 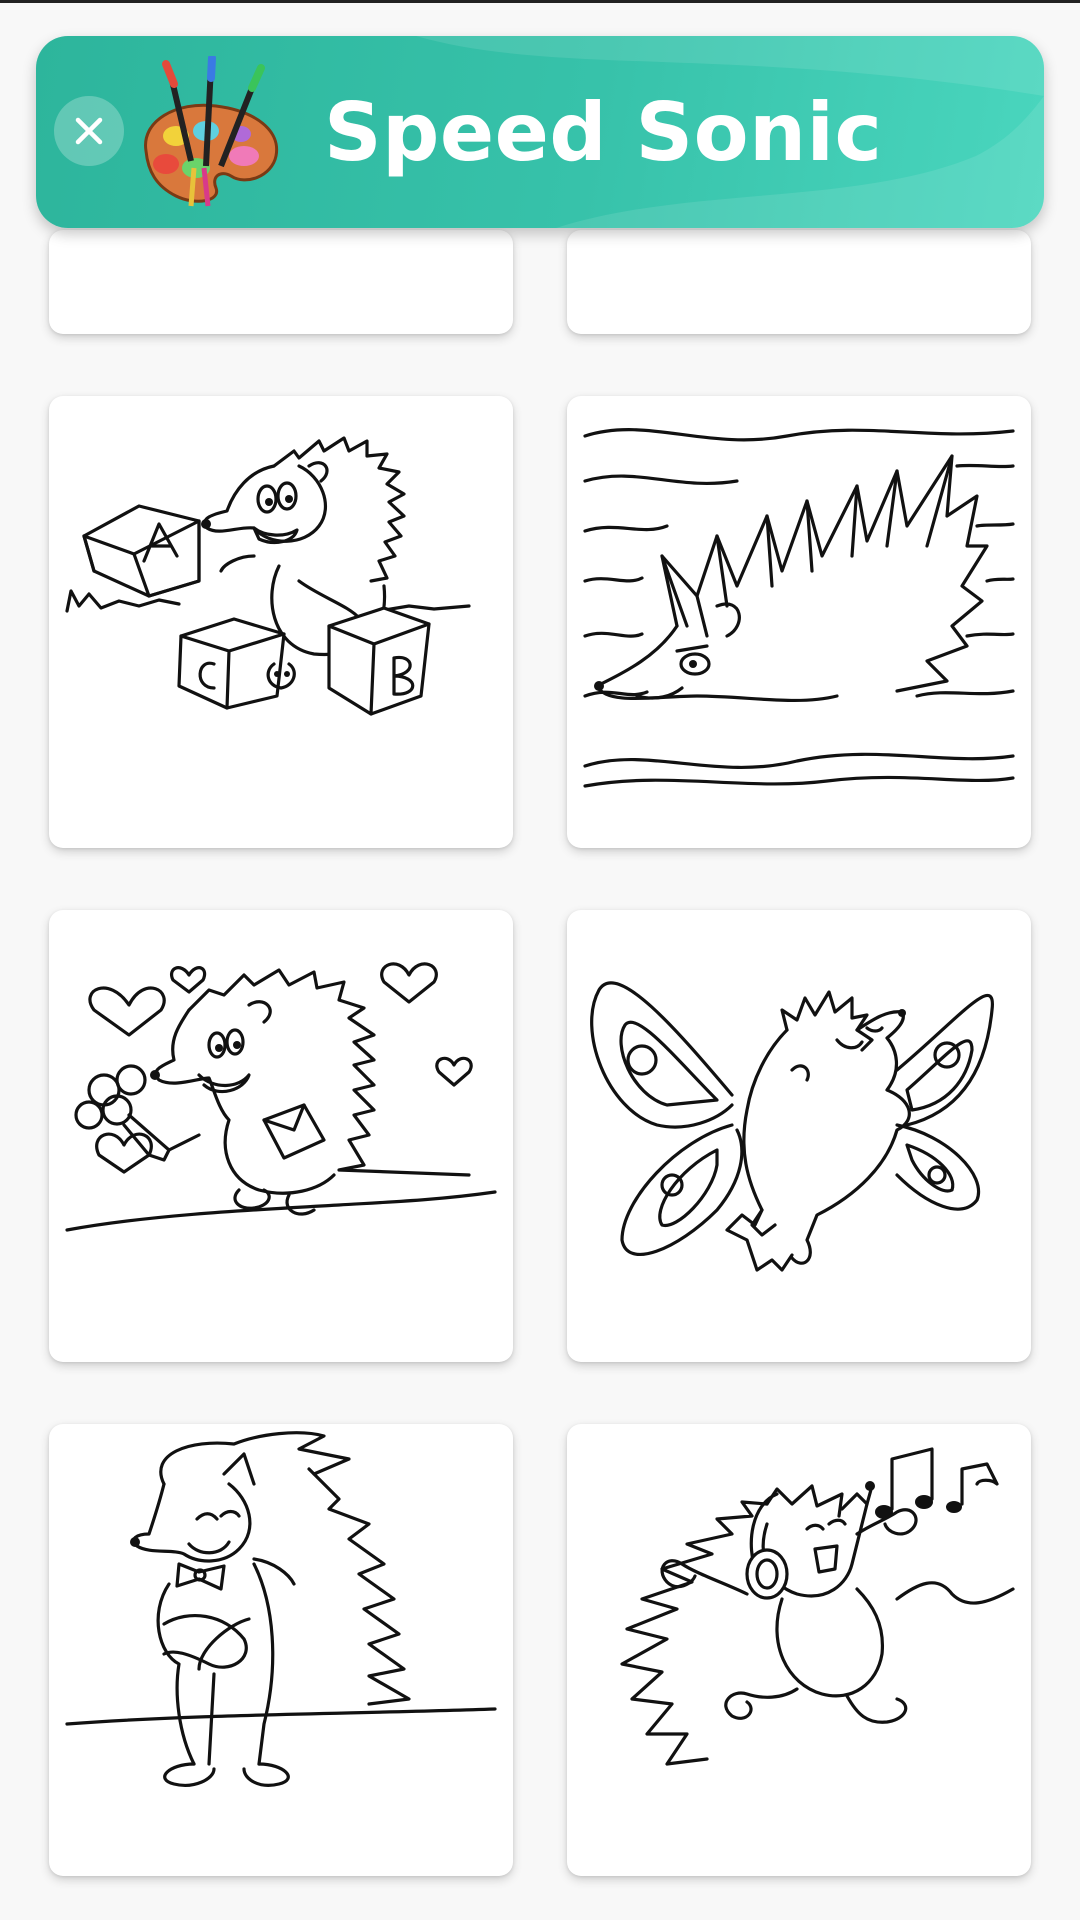 What do you see at coordinates (799, 608) in the screenshot?
I see `hedgehog-waves-drawing` at bounding box center [799, 608].